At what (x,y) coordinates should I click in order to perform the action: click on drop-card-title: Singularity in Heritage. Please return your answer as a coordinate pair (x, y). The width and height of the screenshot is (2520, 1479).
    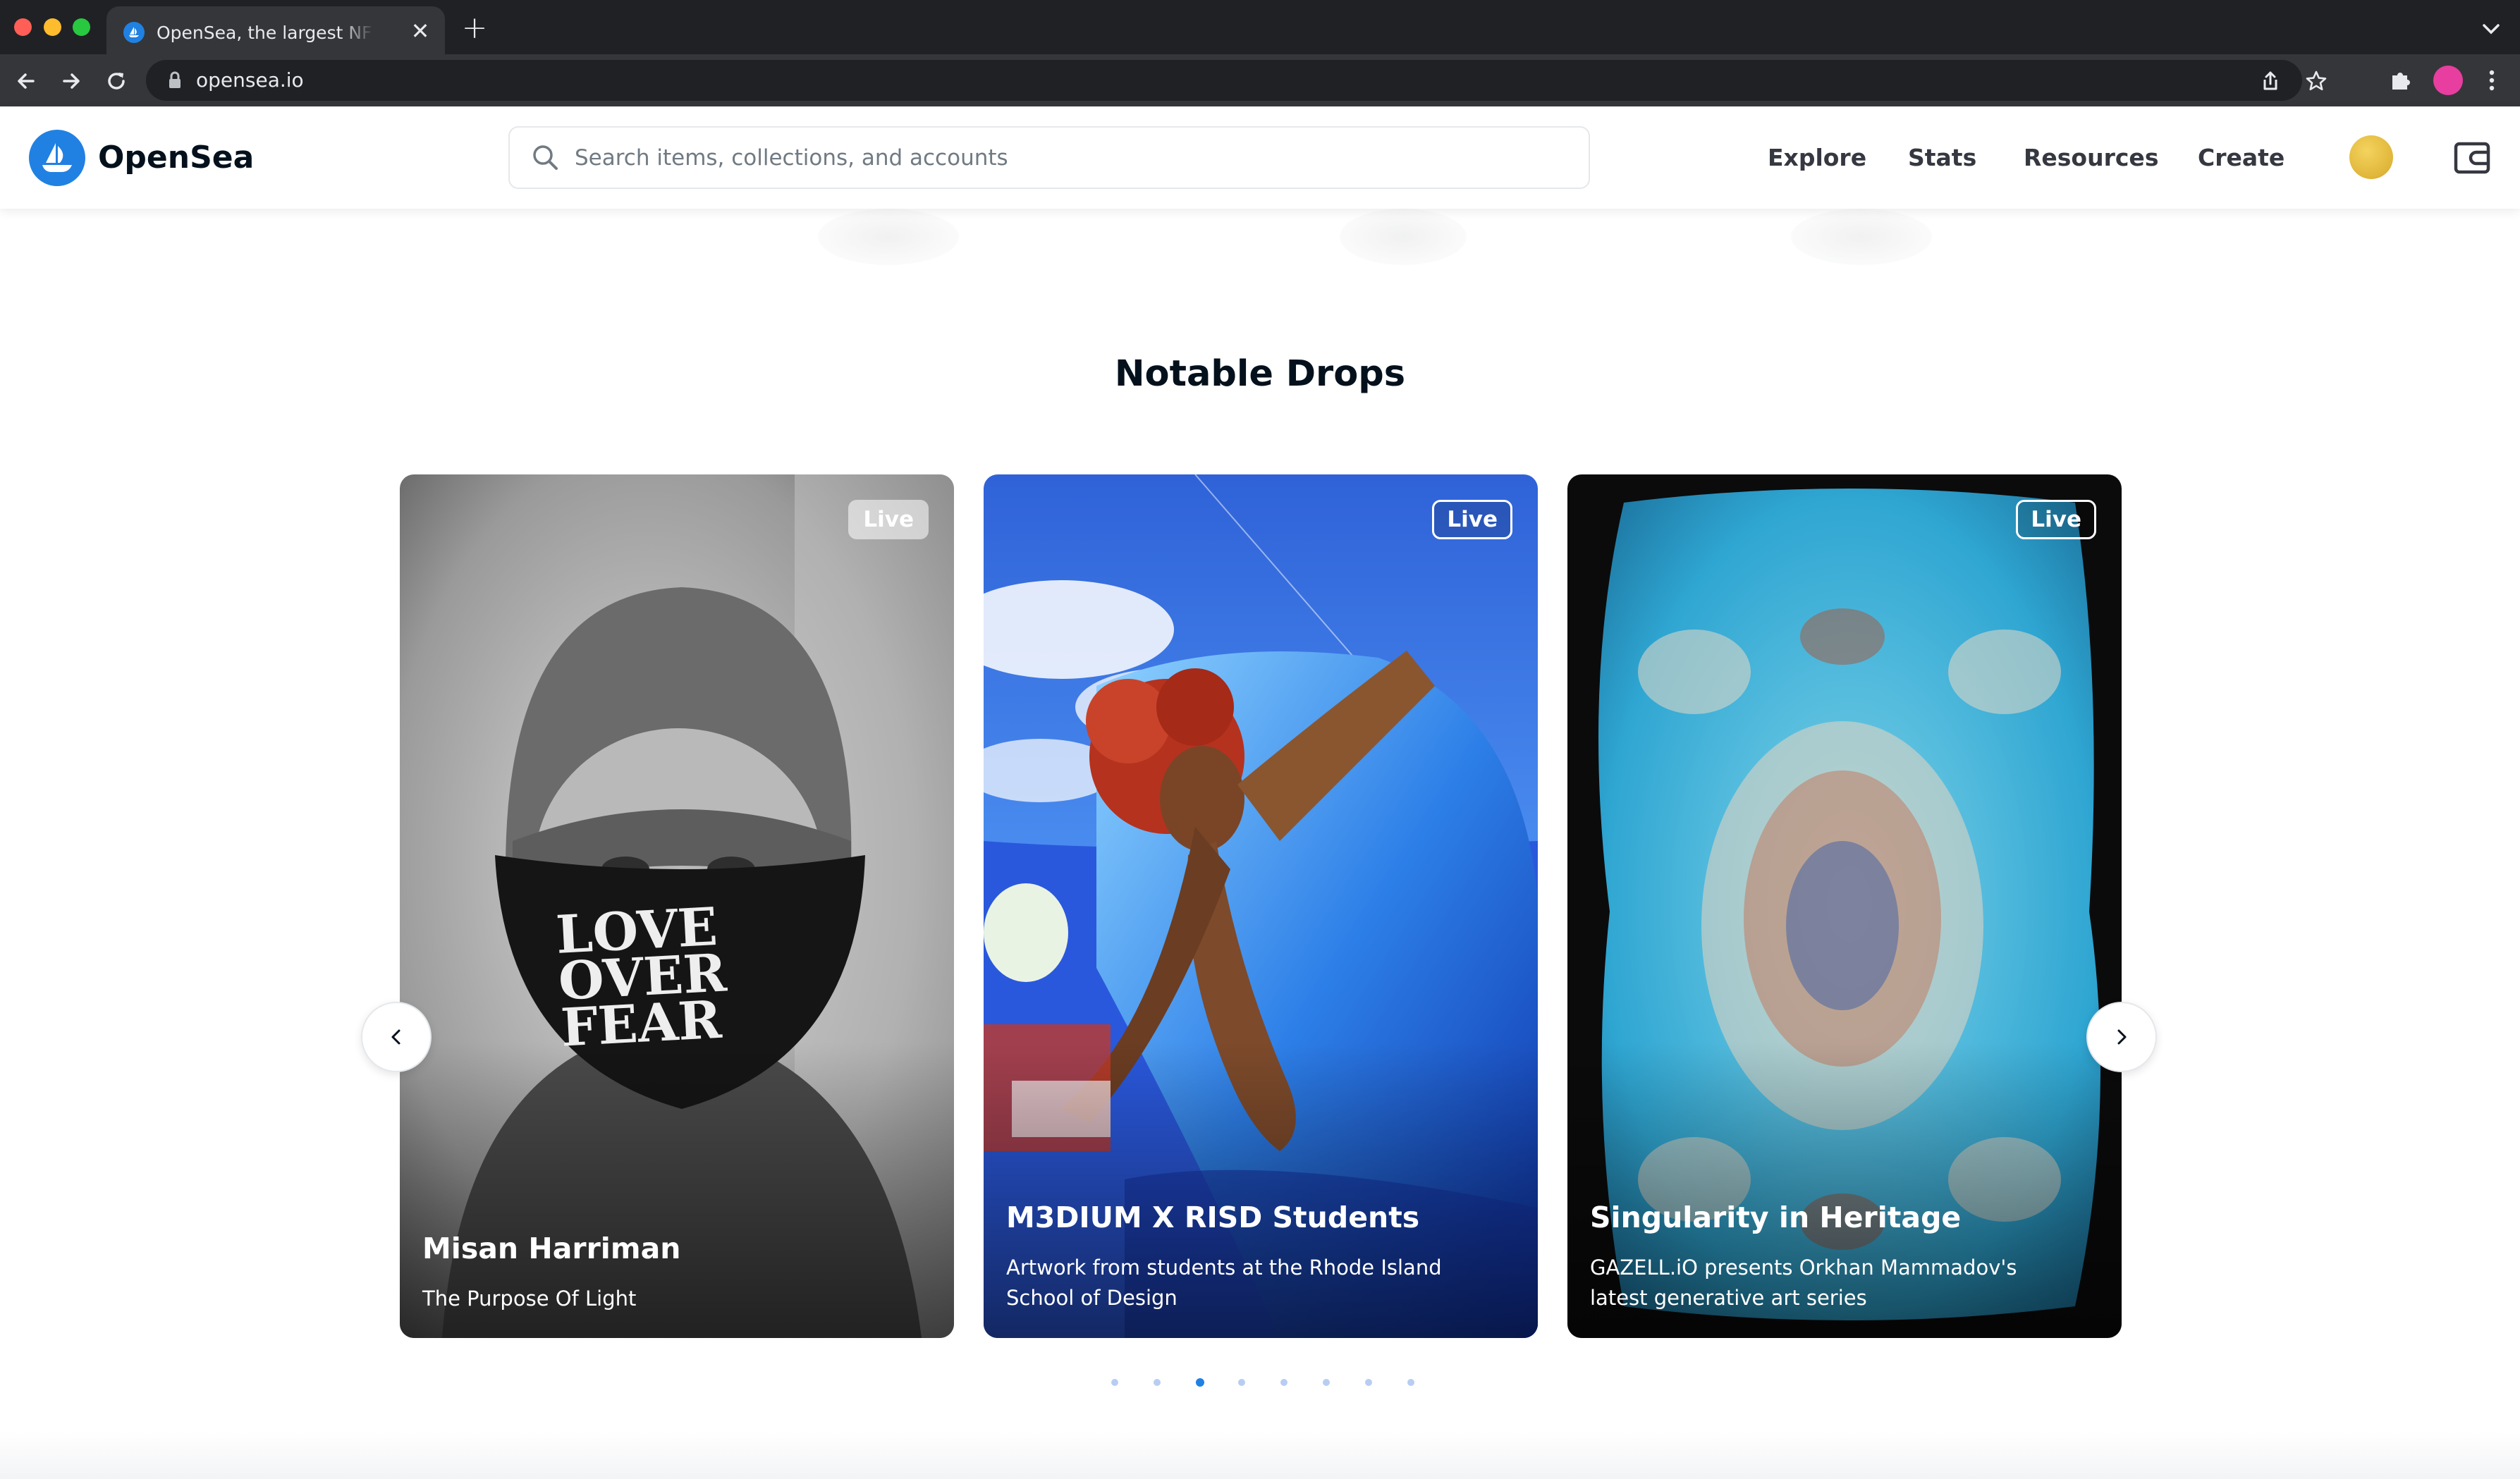
    Looking at the image, I should click on (1776, 1217).